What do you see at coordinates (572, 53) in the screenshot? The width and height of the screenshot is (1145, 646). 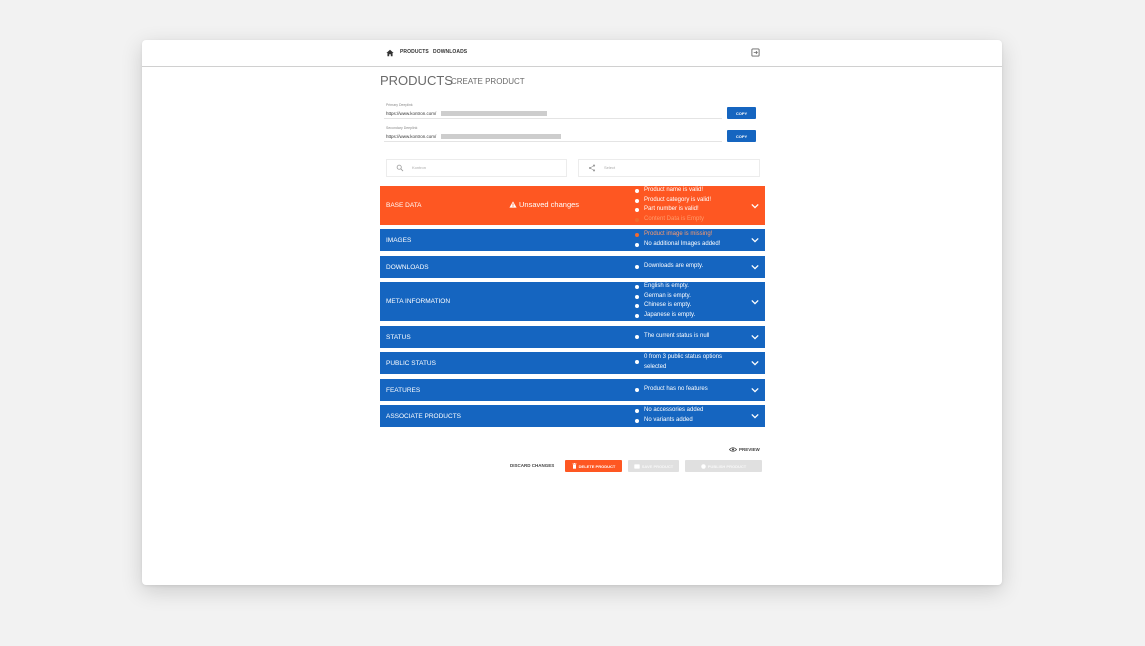 I see `top-navigation-bar: PRODUCTS DOWNLOADS` at bounding box center [572, 53].